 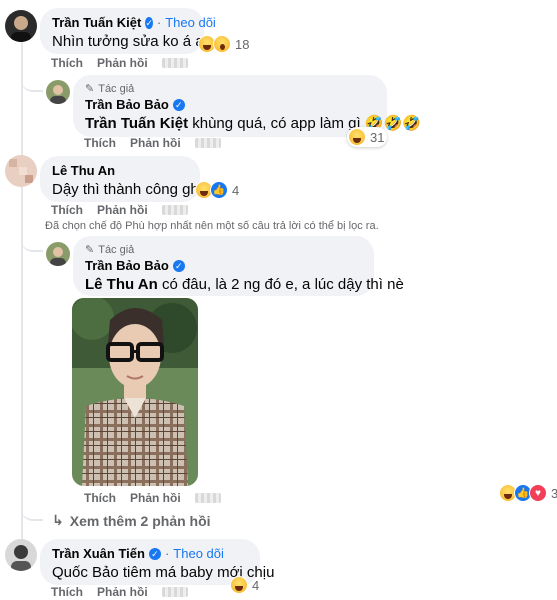 What do you see at coordinates (124, 179) in the screenshot?
I see `comment-bubble: Lê Thu An Dậy thì thành công ghê` at bounding box center [124, 179].